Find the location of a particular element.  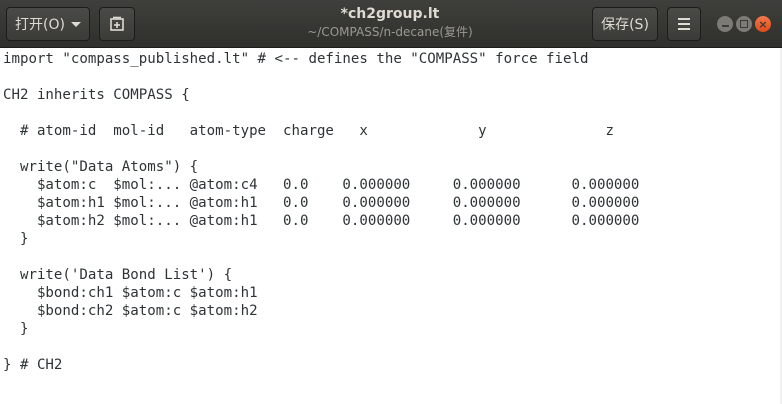

save-button: 保存(S) is located at coordinates (625, 24).